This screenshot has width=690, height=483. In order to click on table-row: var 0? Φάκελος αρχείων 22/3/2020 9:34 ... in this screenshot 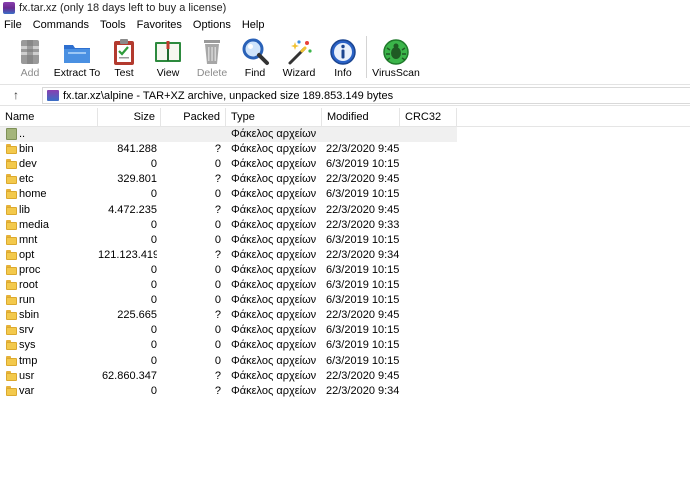, I will do `click(345, 391)`.